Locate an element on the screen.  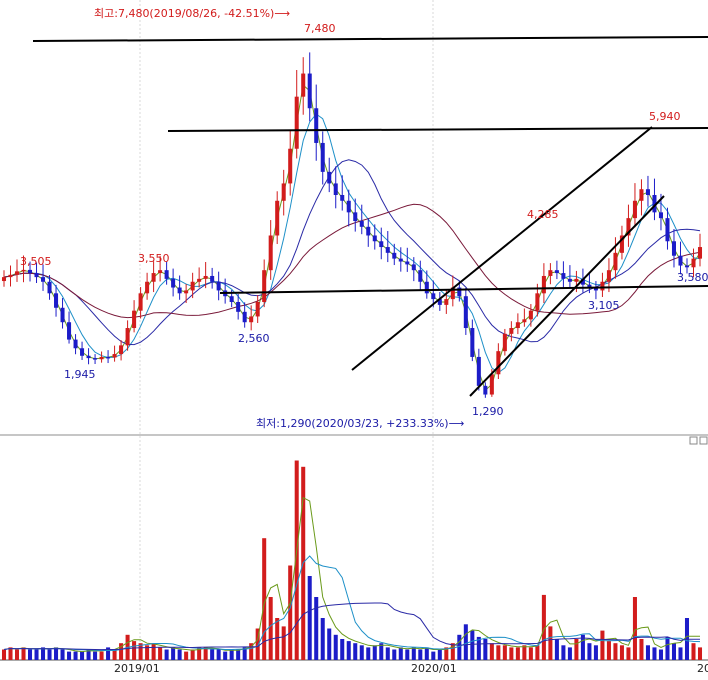
x-tick-label-2019-01: 2019/01 is located at coordinates (137, 668).